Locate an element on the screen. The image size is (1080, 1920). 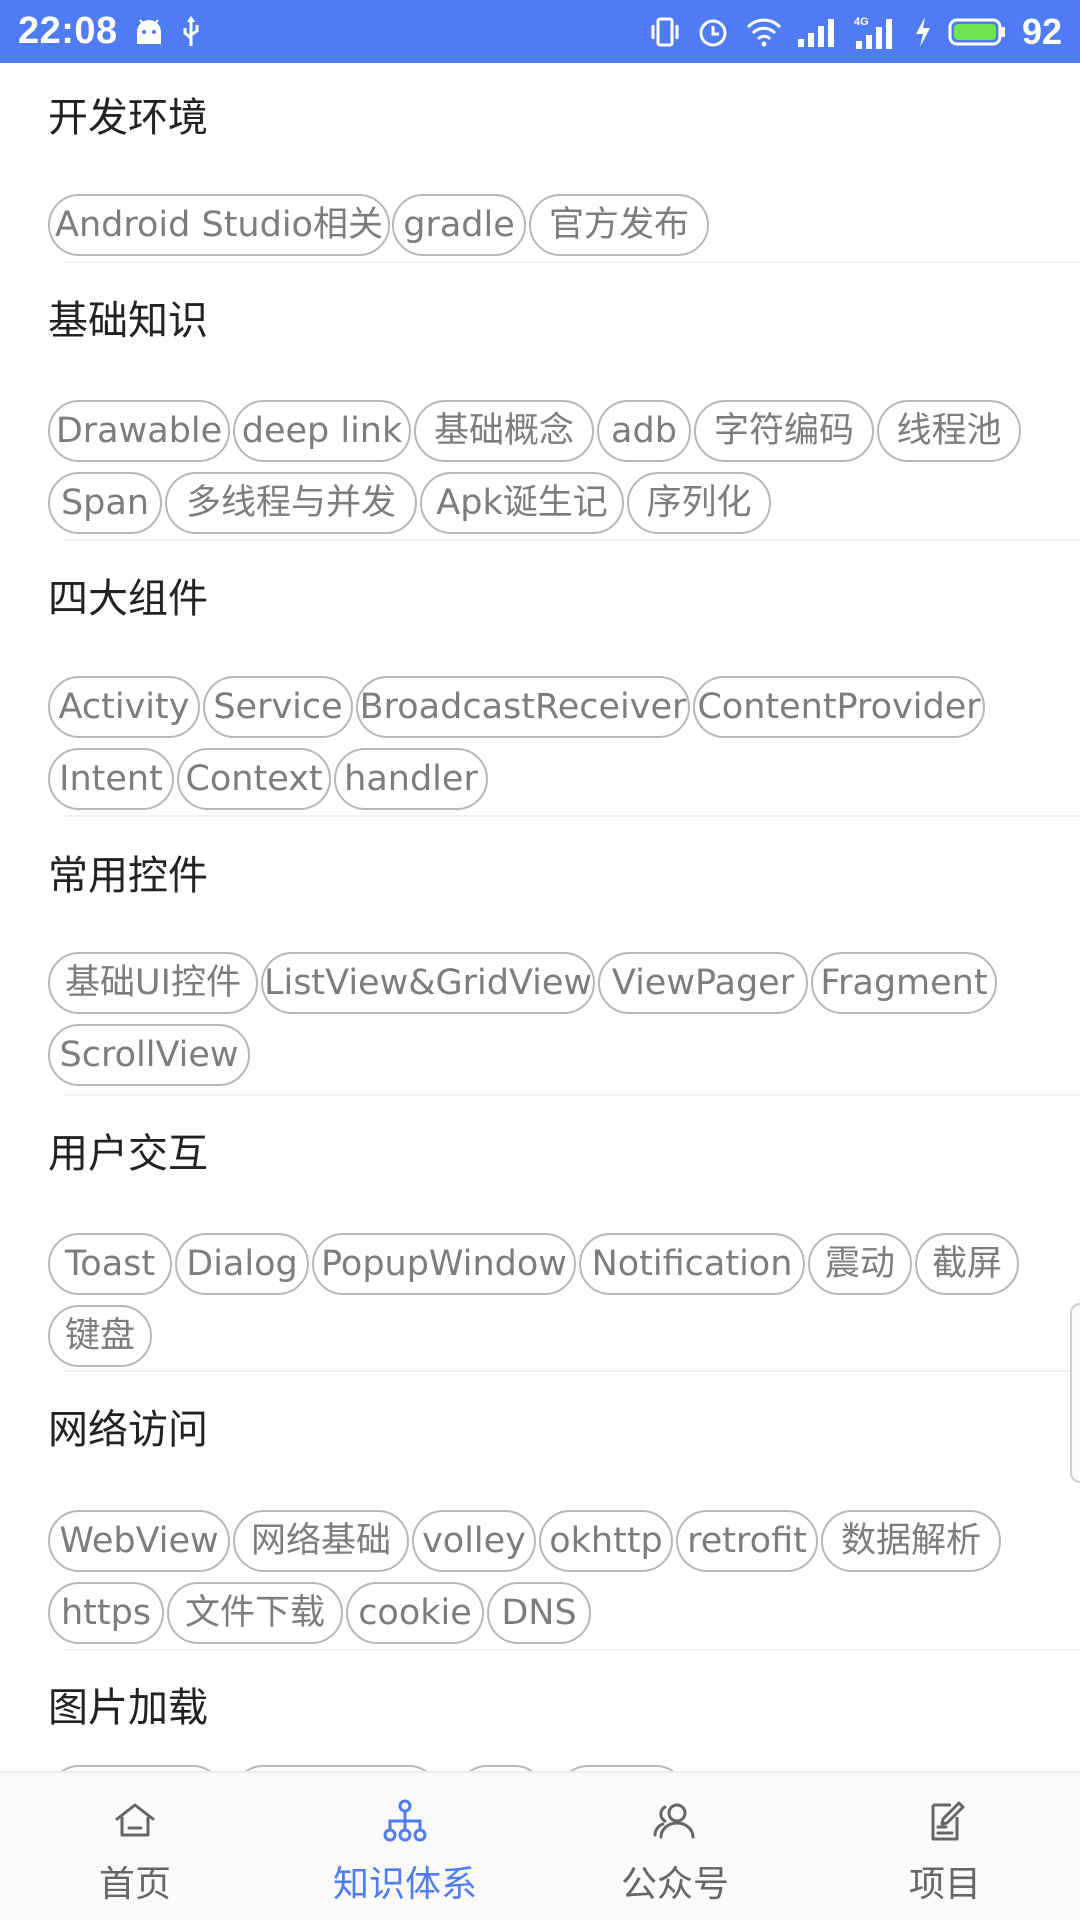
tag: 基础概念 is located at coordinates (504, 431).